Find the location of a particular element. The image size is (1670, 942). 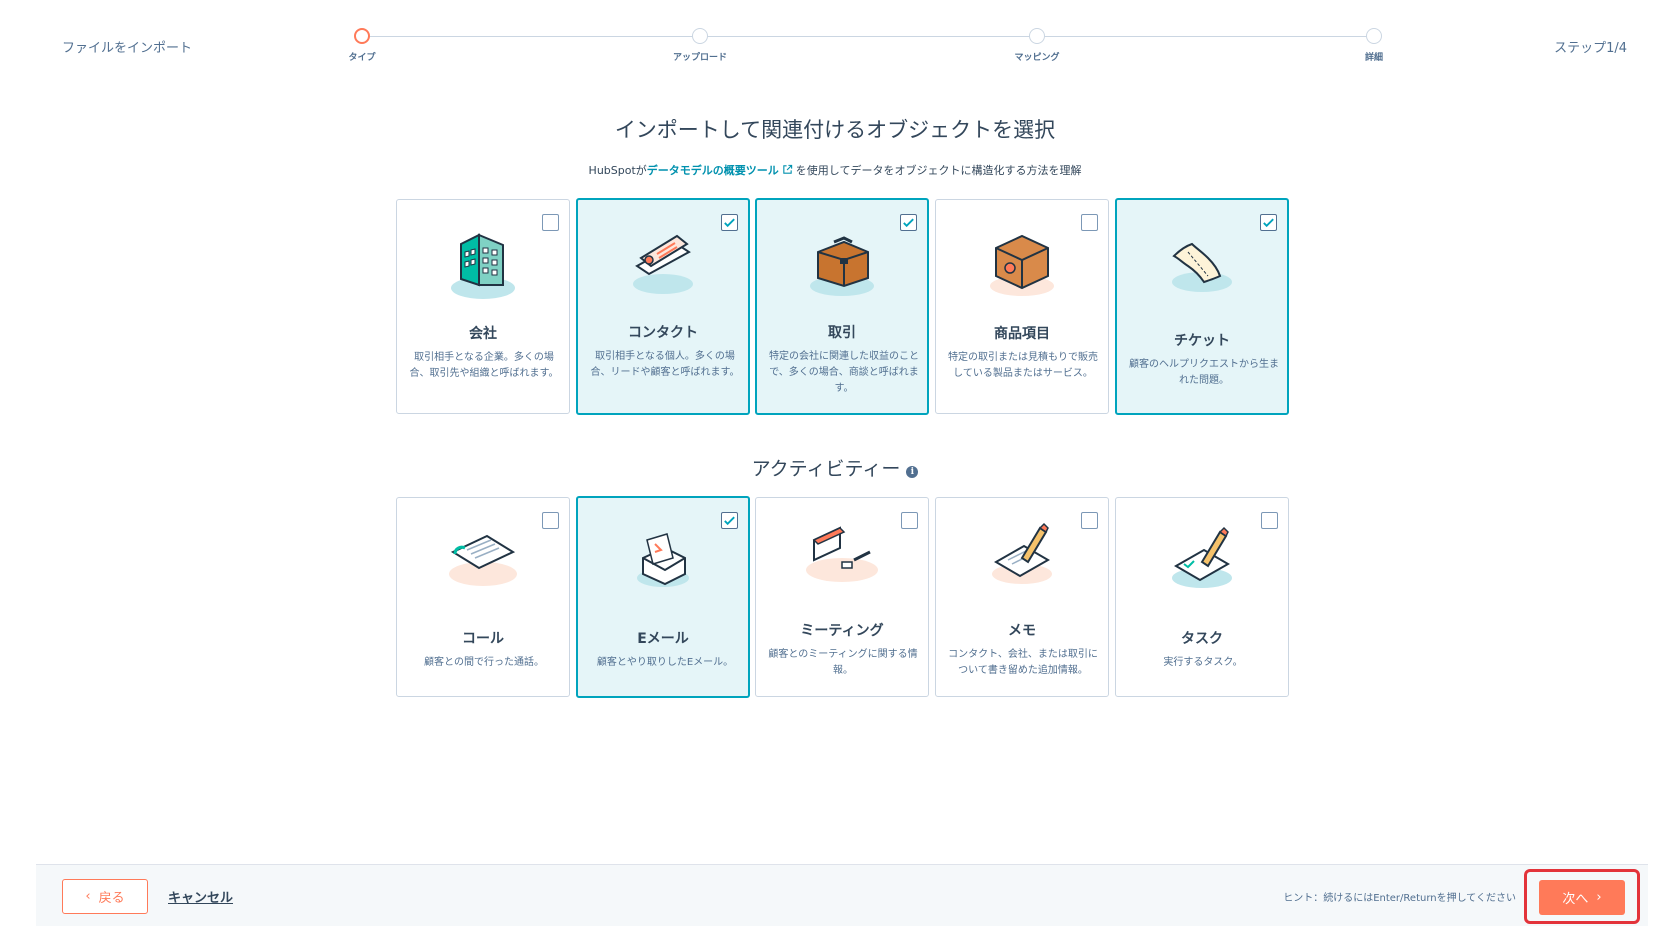

email-envelope-icon is located at coordinates (663, 560).